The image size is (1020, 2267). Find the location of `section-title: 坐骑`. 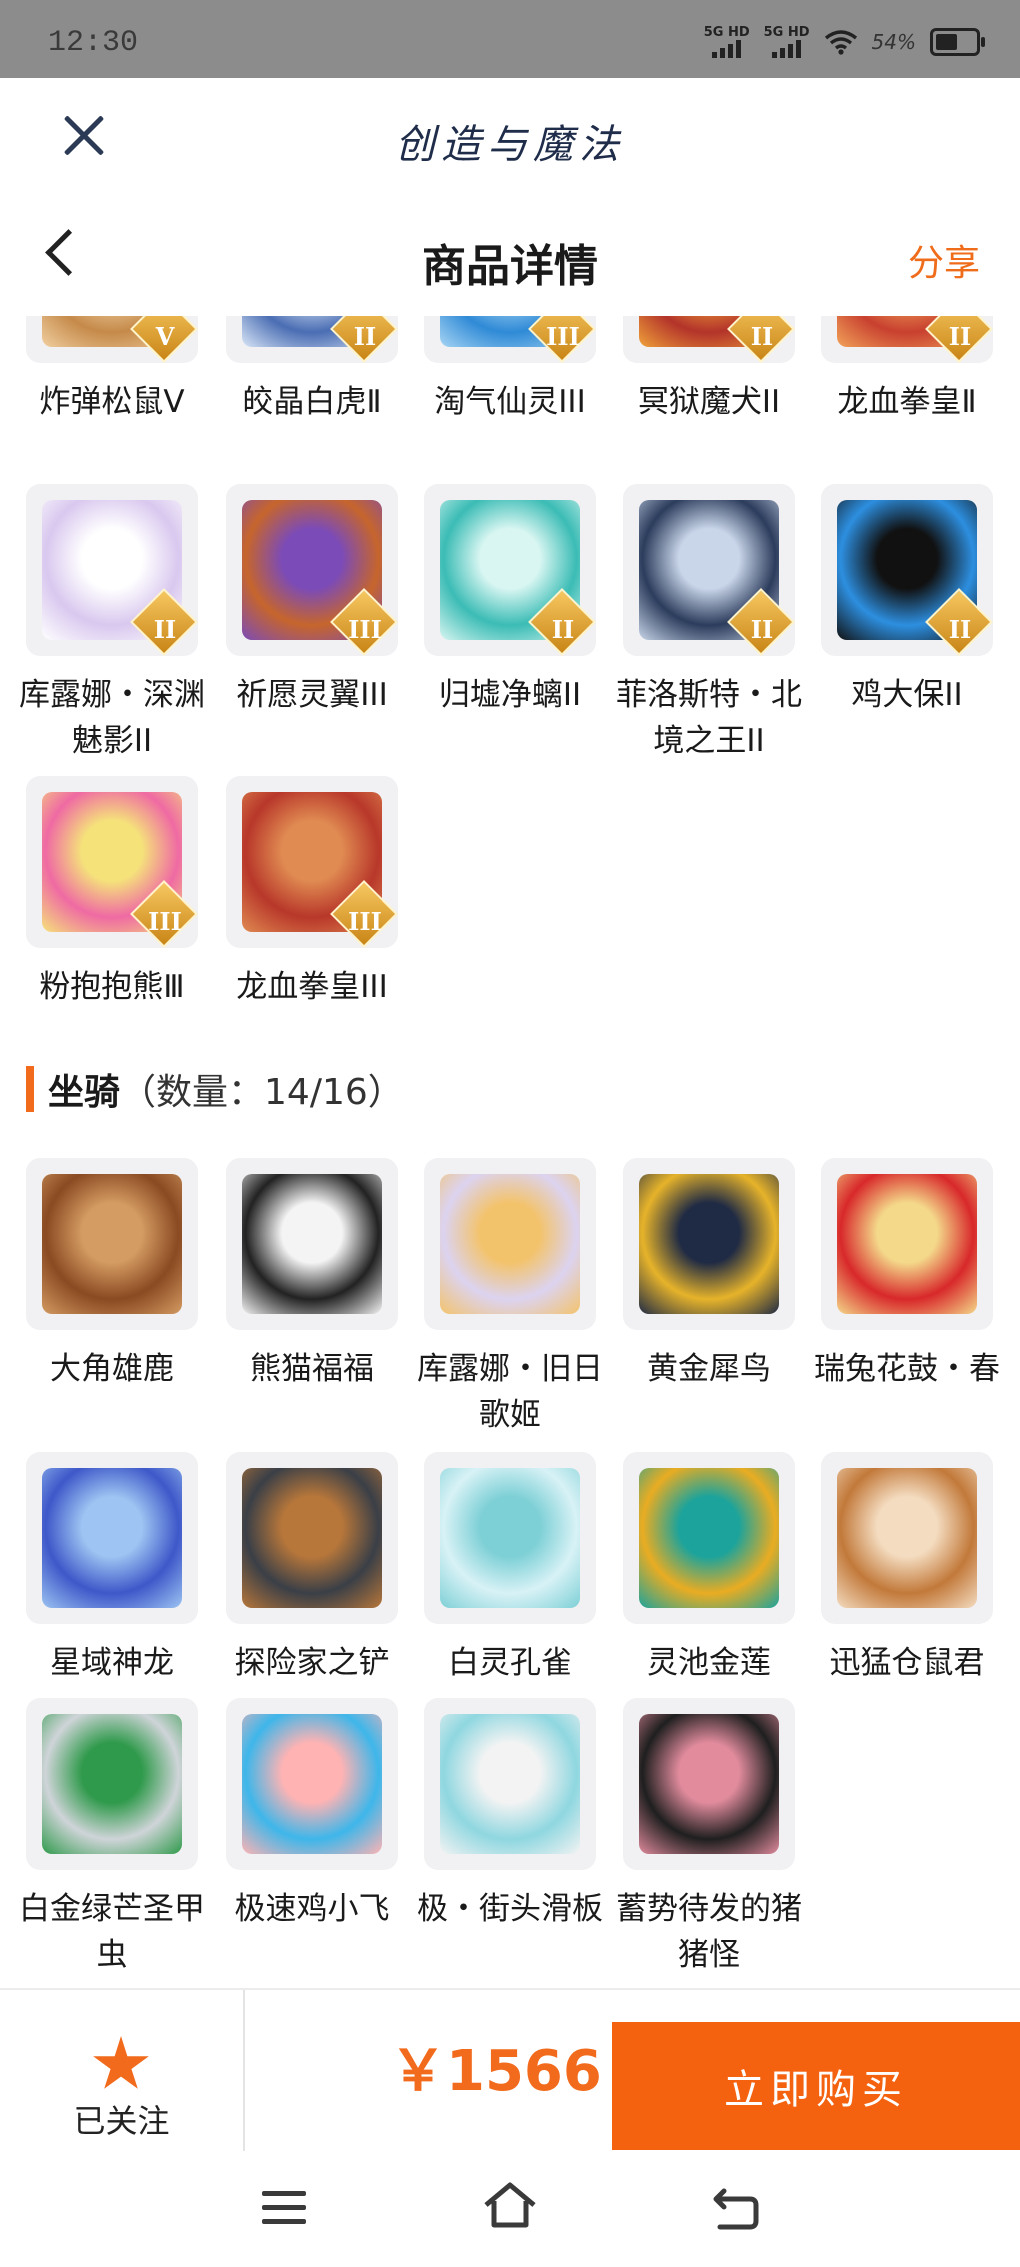

section-title: 坐骑 is located at coordinates (84, 1092).